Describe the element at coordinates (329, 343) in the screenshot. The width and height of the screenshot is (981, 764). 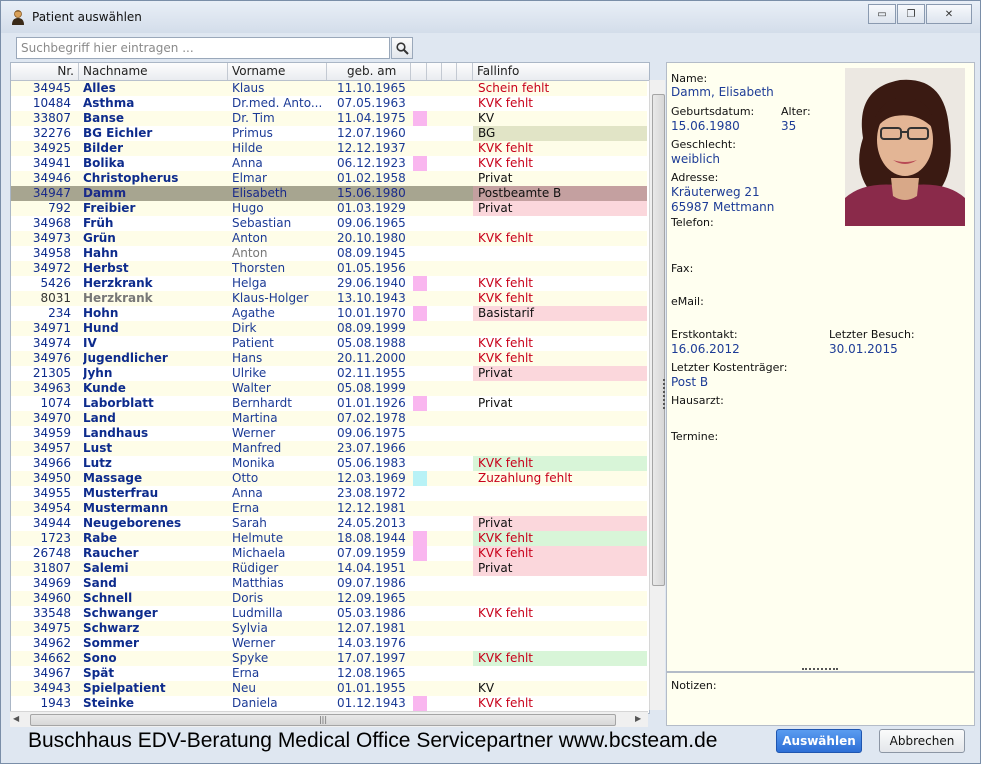
I see `table-row: 34974 IV Patient 05.08.1988 KVK fehlt` at that location.